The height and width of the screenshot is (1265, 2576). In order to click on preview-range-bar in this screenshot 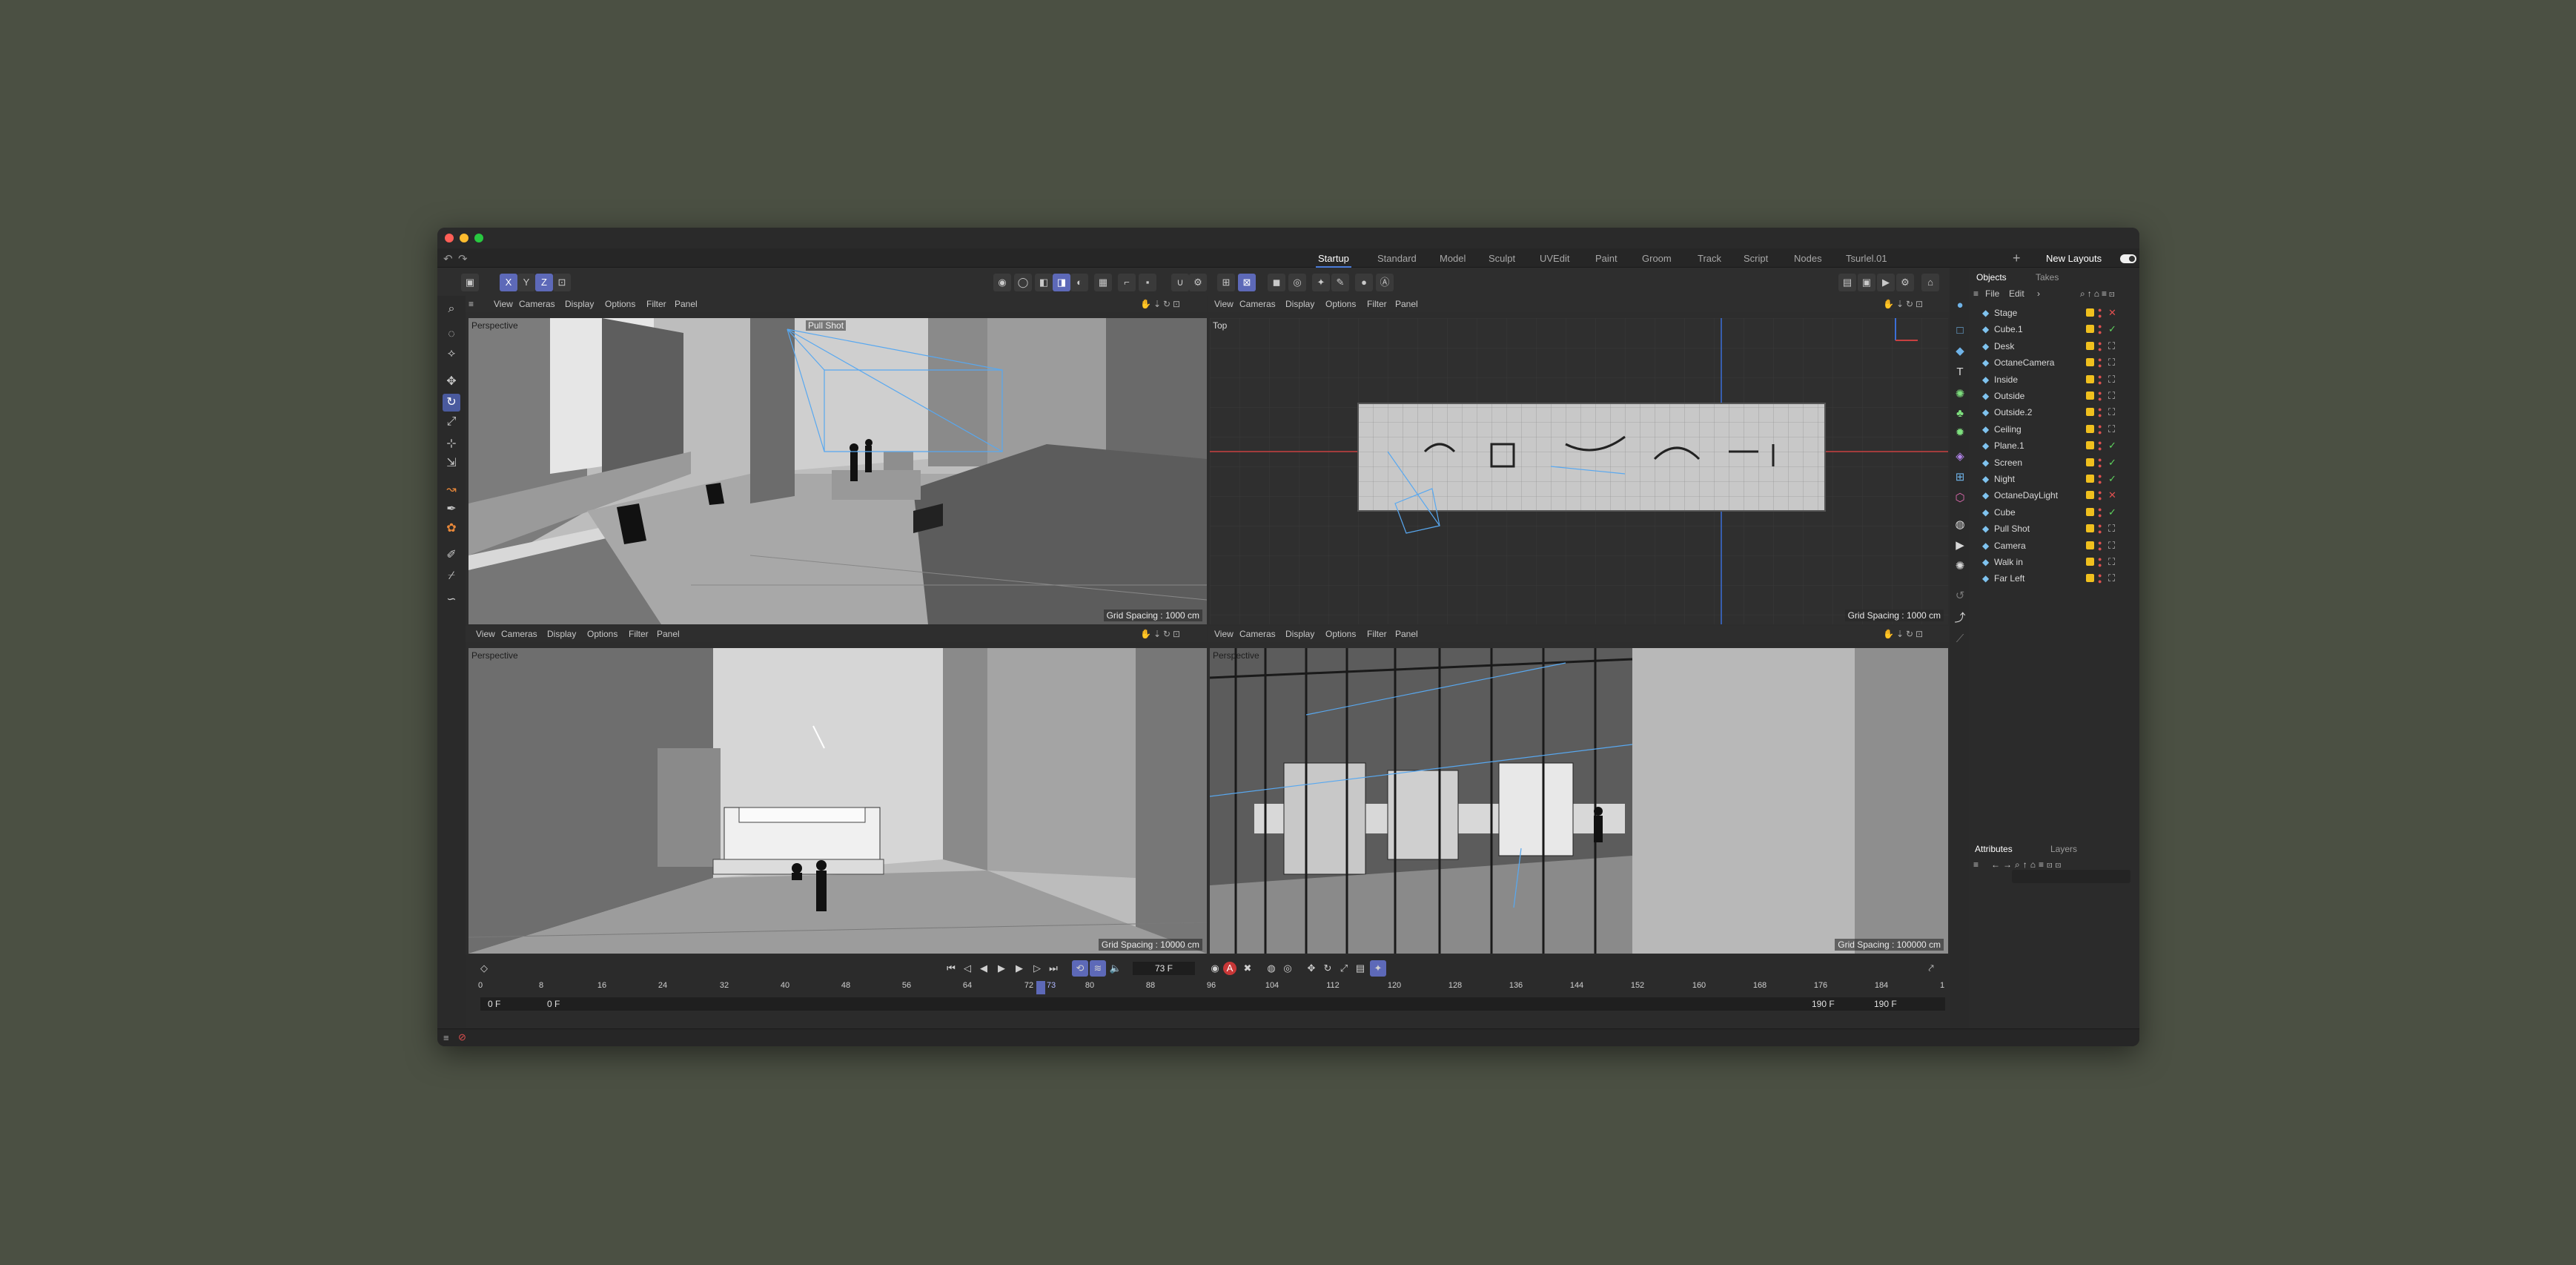, I will do `click(1212, 1004)`.